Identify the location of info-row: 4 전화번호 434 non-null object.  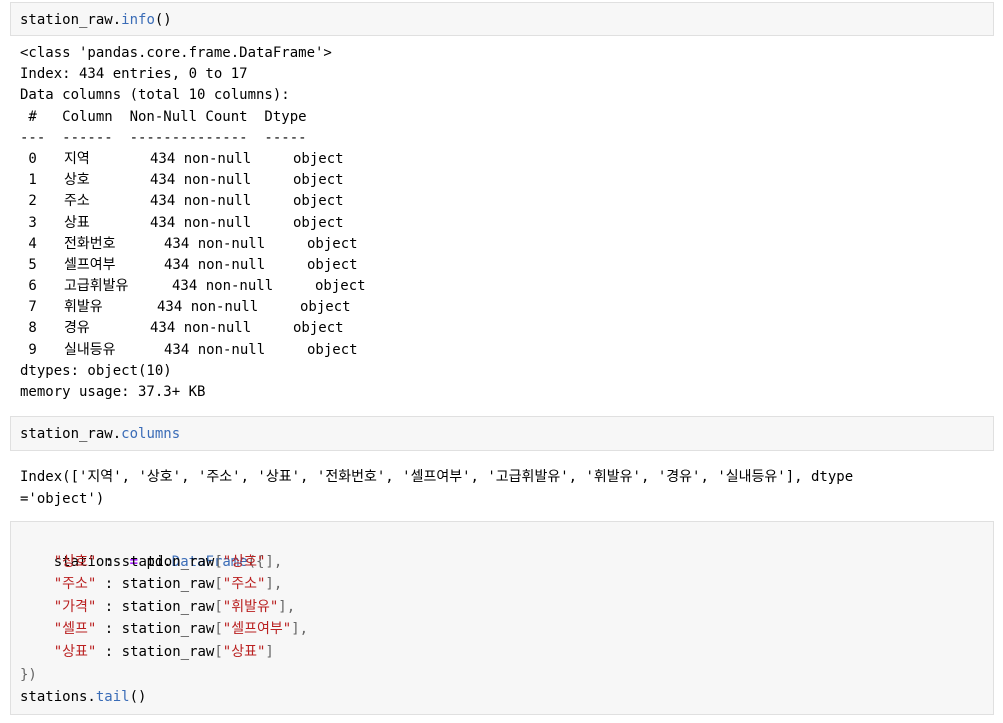
(507, 244).